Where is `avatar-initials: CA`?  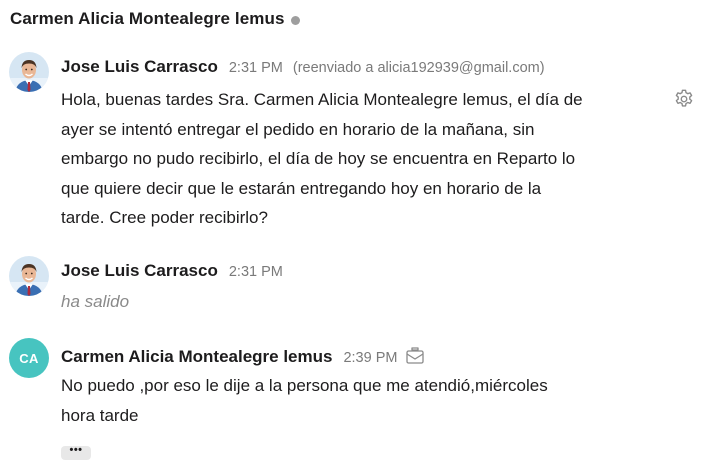
avatar-initials: CA is located at coordinates (29, 358).